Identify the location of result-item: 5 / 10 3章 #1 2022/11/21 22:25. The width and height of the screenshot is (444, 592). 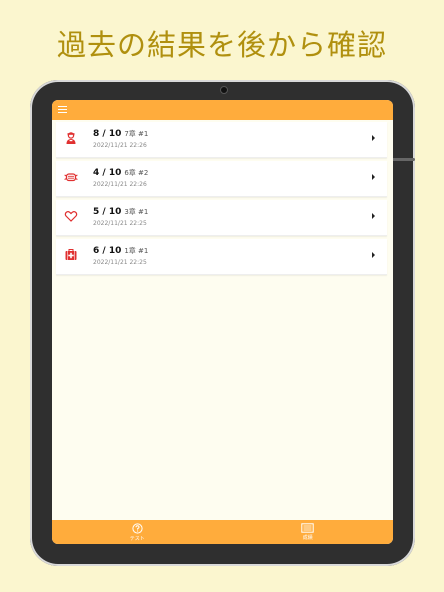
(221, 218).